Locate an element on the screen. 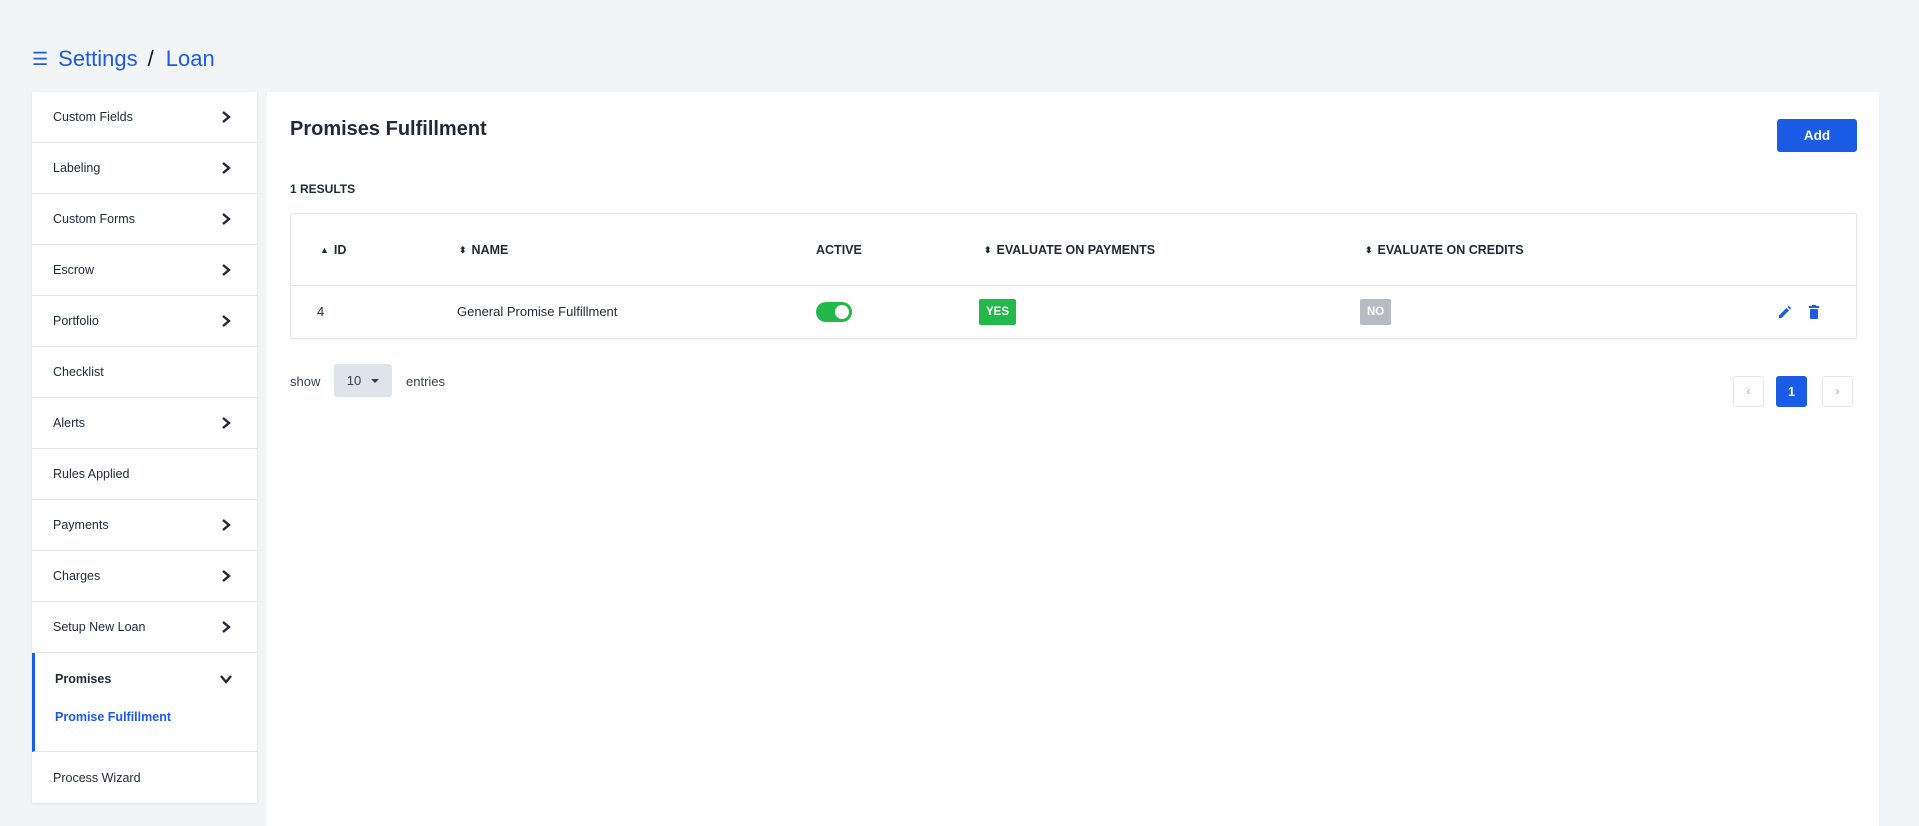  menu-icon: ☰ is located at coordinates (40, 59).